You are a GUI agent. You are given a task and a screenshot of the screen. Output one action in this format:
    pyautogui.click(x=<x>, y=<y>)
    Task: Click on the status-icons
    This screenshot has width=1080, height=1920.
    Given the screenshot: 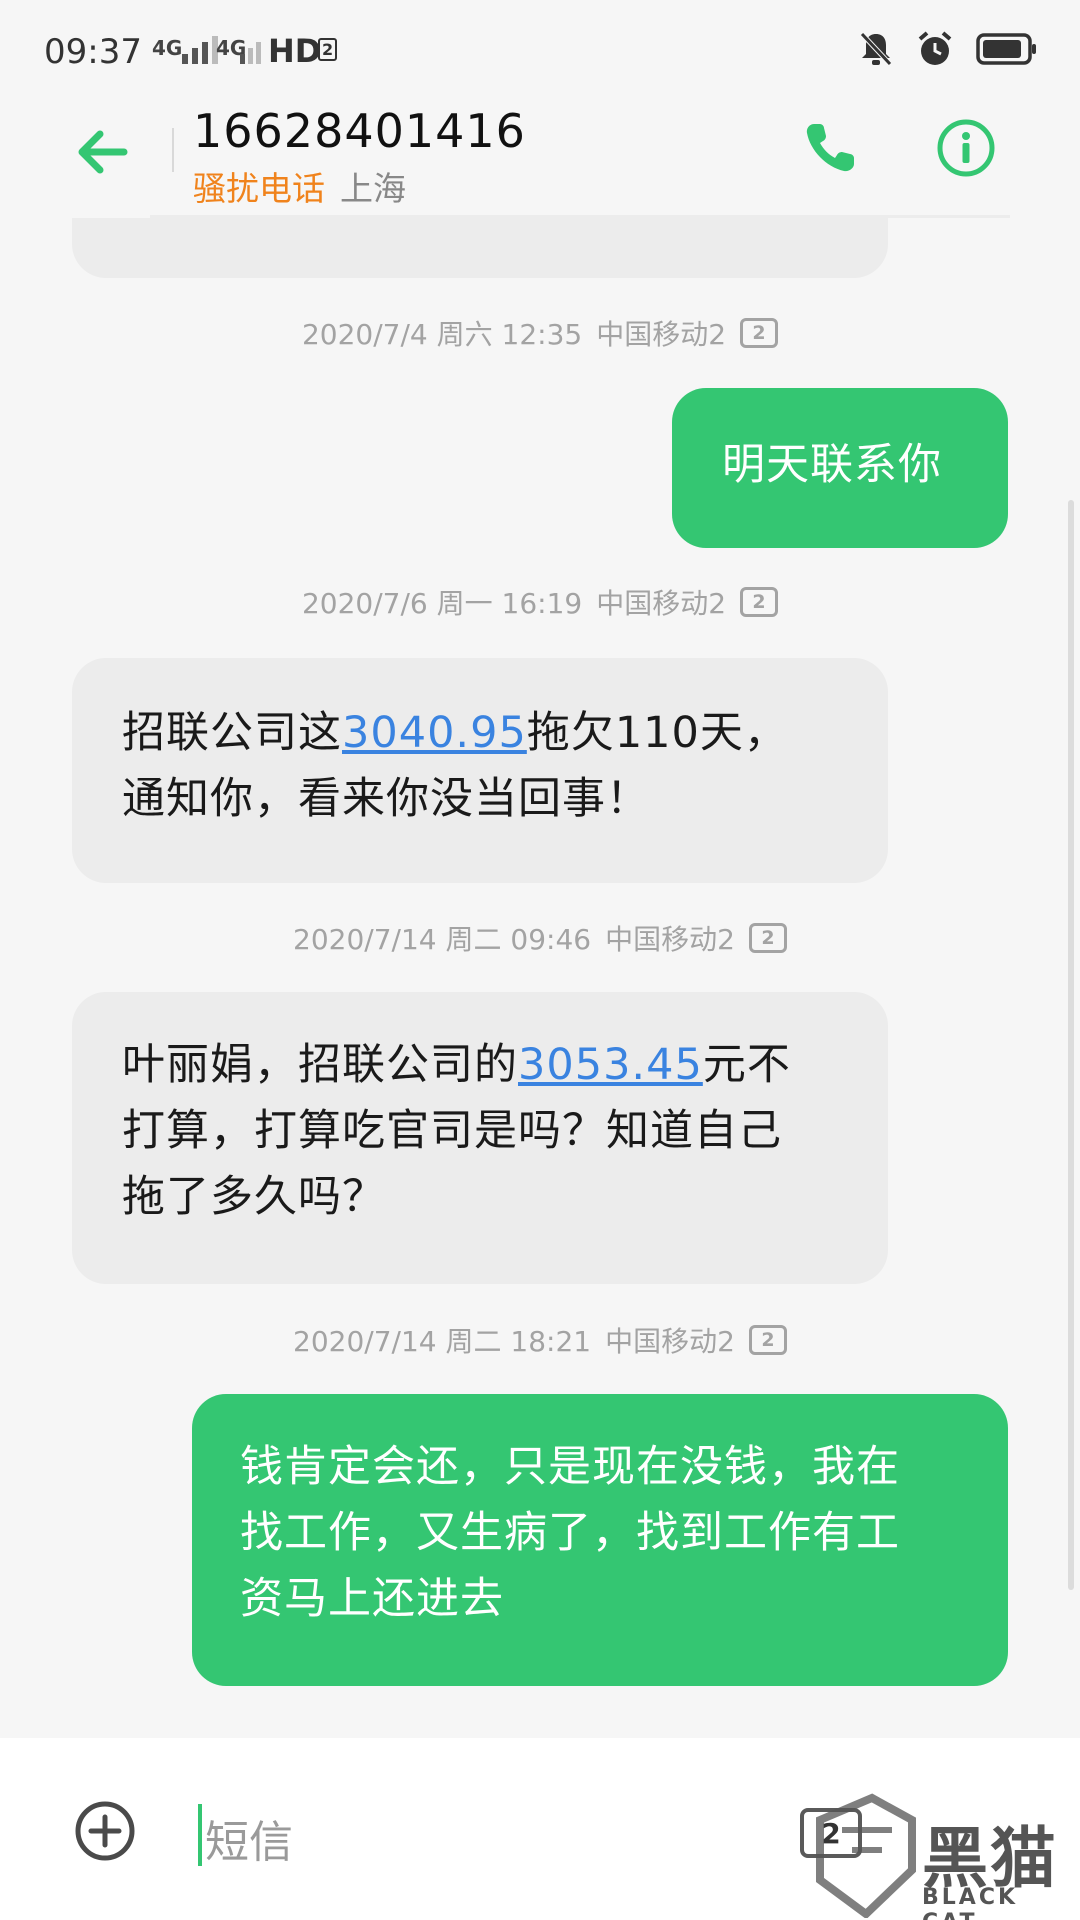 What is the action you would take?
    pyautogui.click(x=948, y=49)
    